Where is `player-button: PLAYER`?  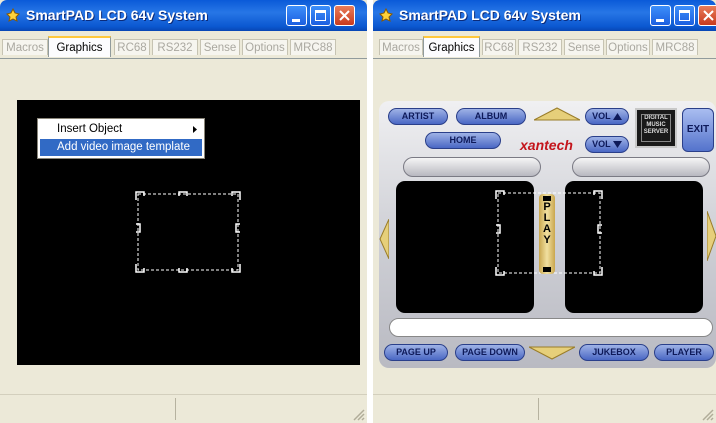 player-button: PLAYER is located at coordinates (684, 352).